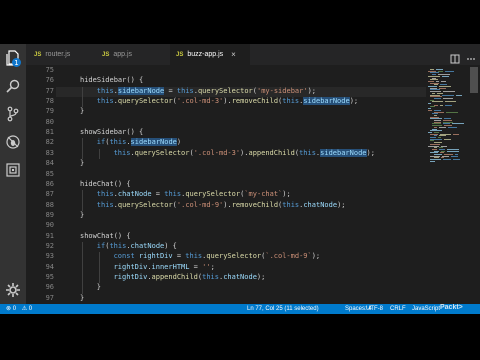 The image size is (480, 360). What do you see at coordinates (112, 132) in the screenshot?
I see `code-token: showSidebar() {` at bounding box center [112, 132].